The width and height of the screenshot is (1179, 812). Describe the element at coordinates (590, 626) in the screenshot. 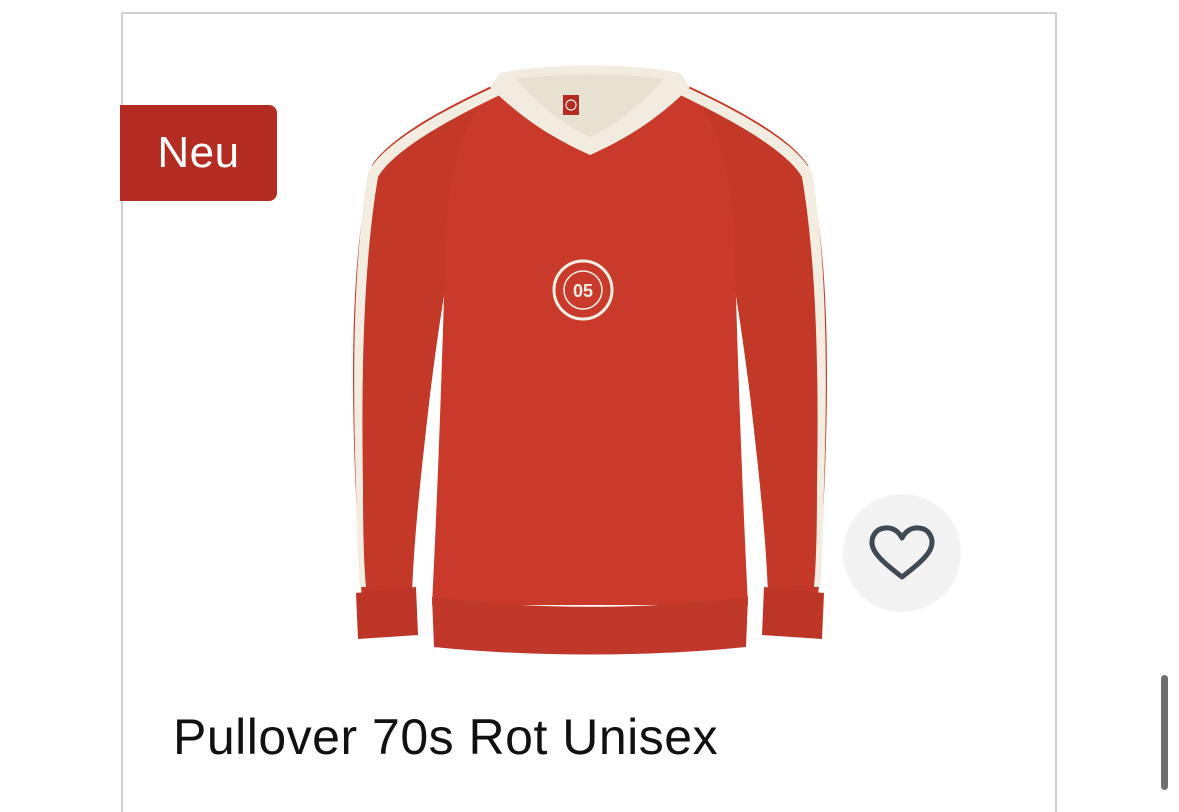

I see `waistband` at that location.